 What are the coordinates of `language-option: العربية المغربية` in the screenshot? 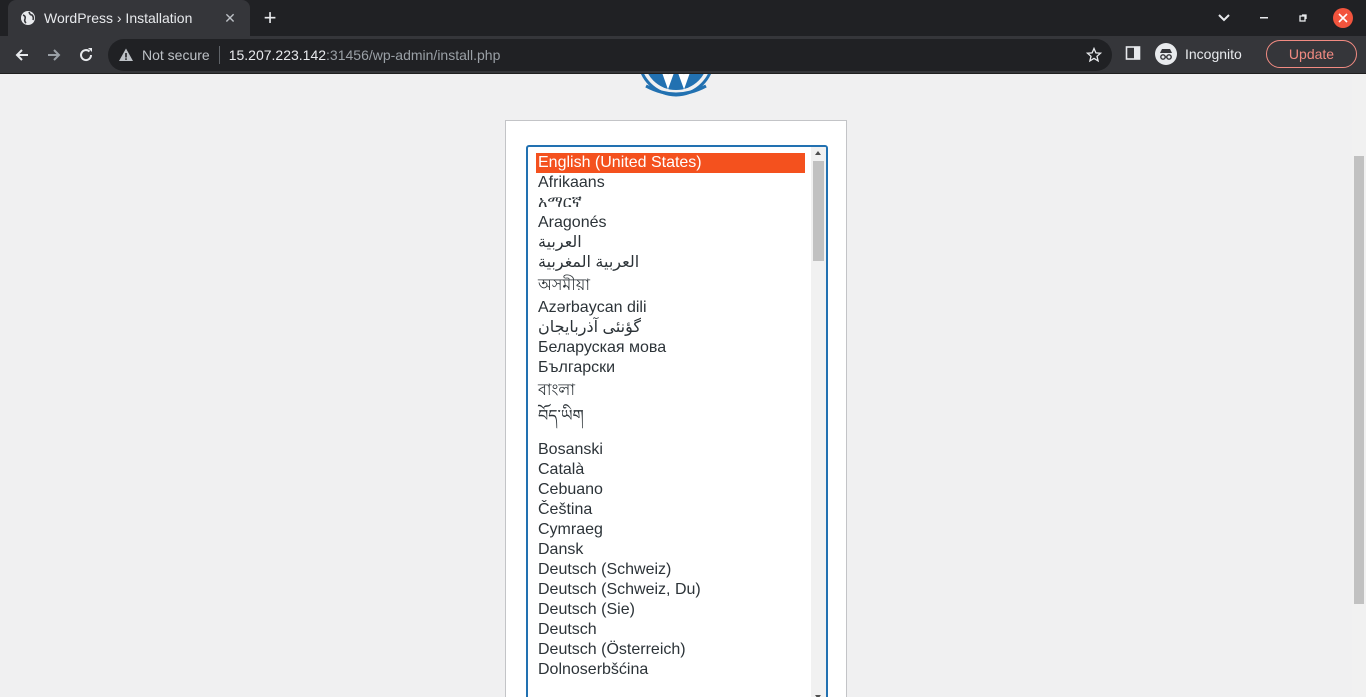 It's located at (670, 263).